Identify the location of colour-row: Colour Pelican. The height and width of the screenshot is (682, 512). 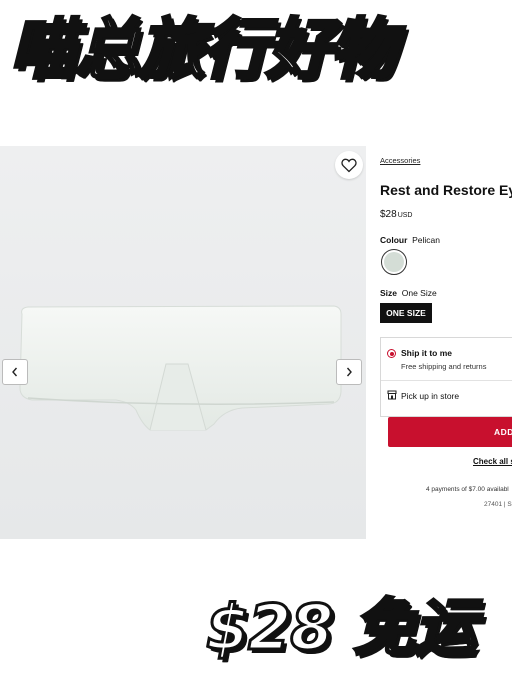
(410, 240).